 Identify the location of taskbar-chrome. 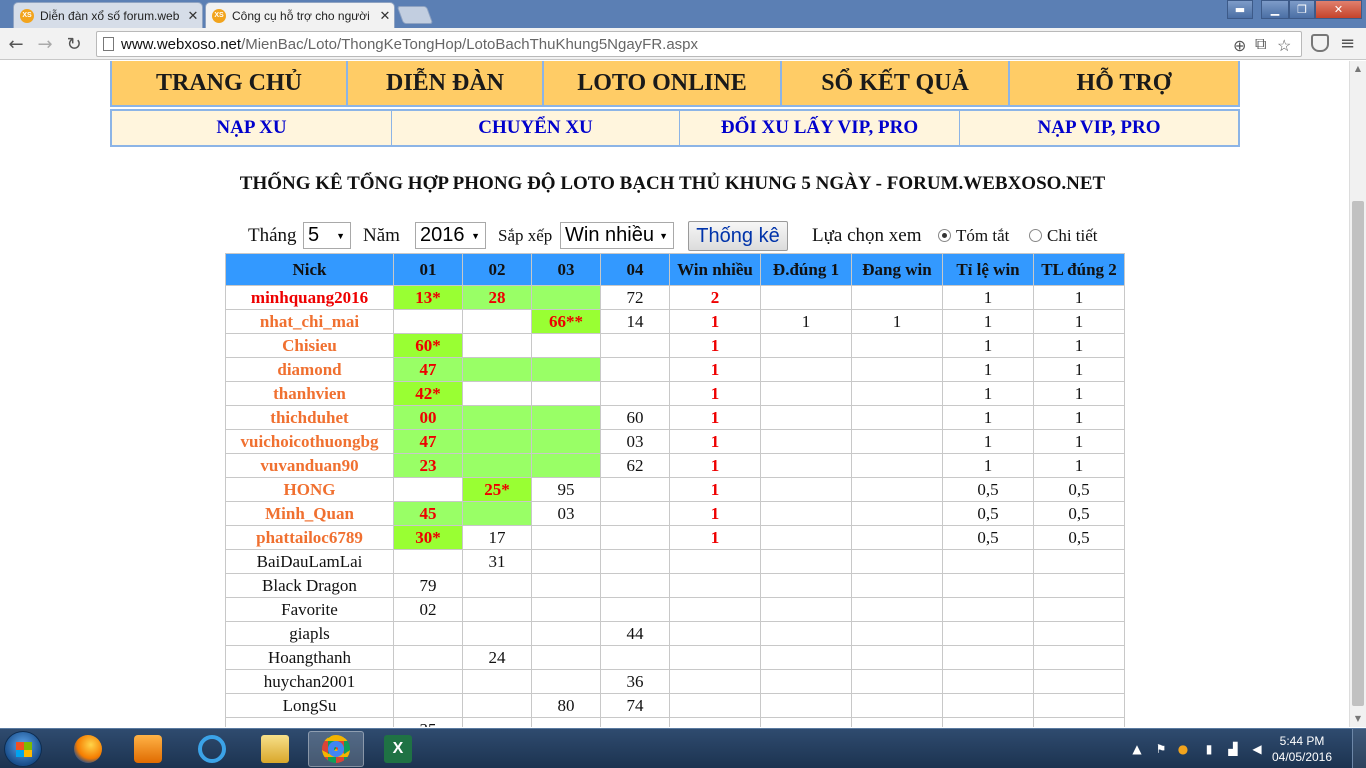
(336, 749).